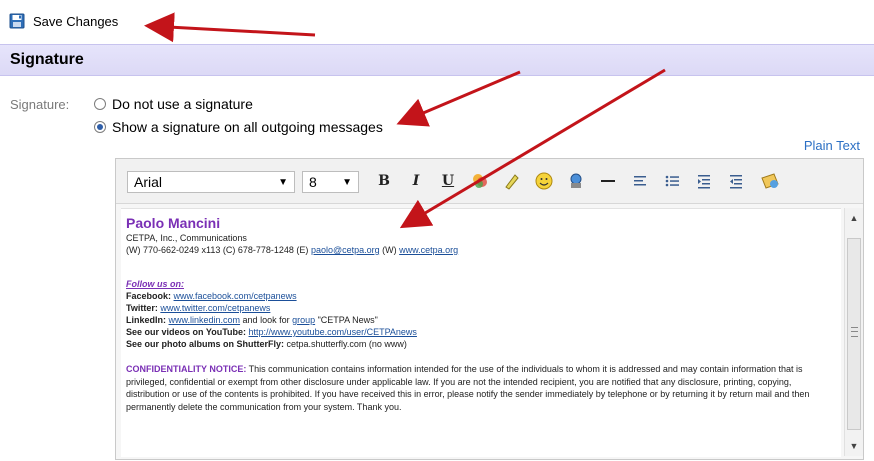 The height and width of the screenshot is (461, 874). What do you see at coordinates (448, 181) in the screenshot?
I see `underline-icon: U` at bounding box center [448, 181].